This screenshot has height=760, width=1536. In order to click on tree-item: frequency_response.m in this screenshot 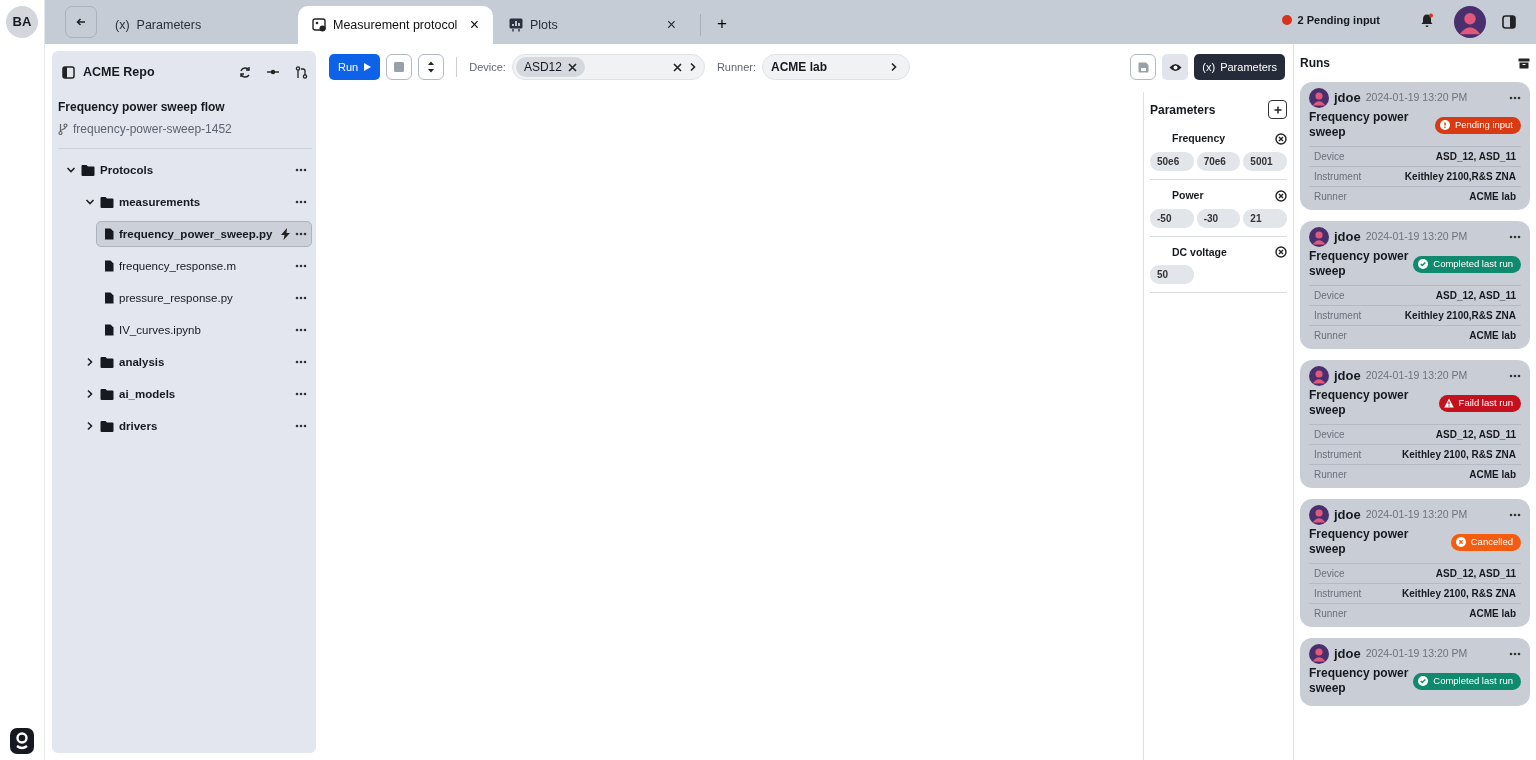, I will do `click(204, 265)`.